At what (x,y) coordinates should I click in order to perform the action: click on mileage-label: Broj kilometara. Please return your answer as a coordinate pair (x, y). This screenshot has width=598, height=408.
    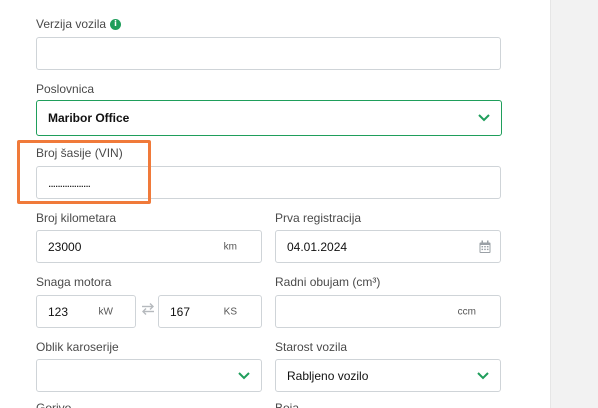
    Looking at the image, I should click on (76, 218).